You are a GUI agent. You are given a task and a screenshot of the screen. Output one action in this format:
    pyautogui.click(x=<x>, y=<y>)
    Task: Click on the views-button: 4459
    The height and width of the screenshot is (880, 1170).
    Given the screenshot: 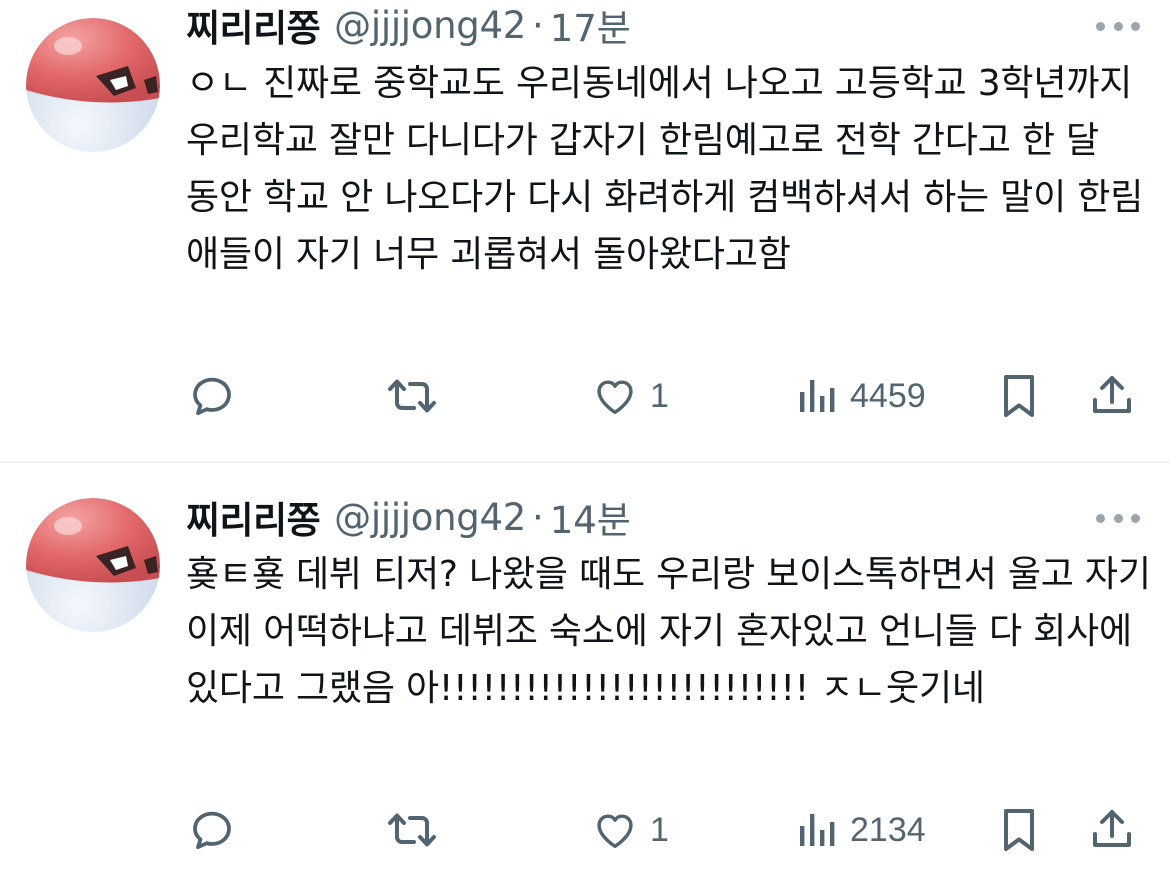 What is the action you would take?
    pyautogui.click(x=862, y=396)
    